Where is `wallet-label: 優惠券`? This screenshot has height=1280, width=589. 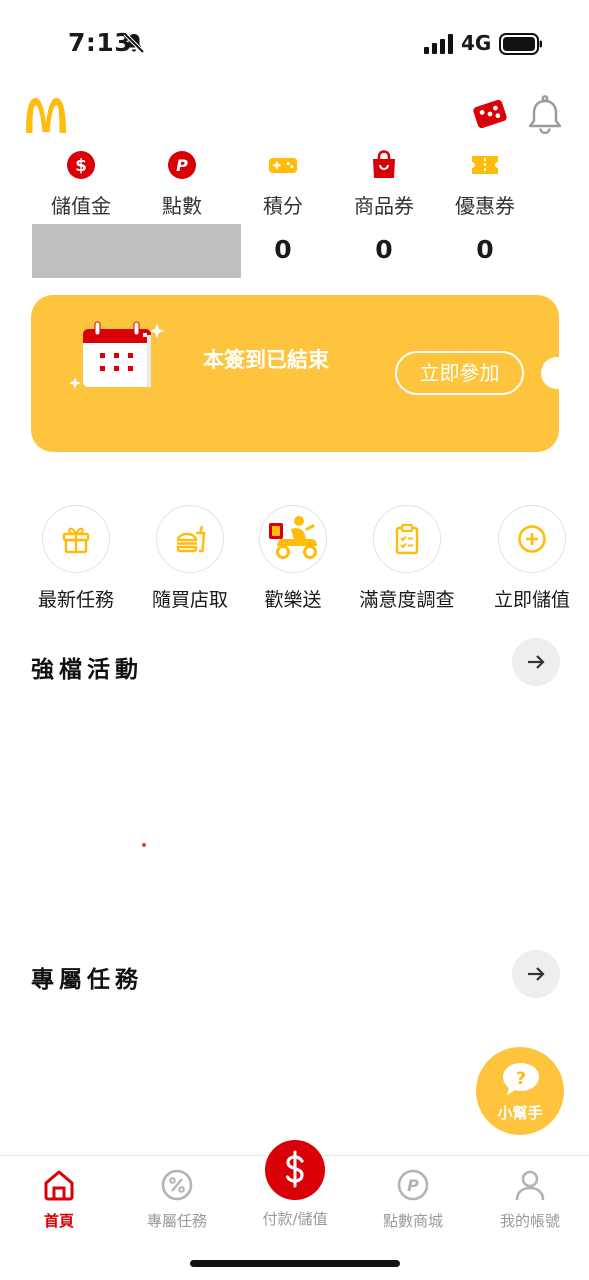
wallet-label: 優惠券 is located at coordinates (485, 206).